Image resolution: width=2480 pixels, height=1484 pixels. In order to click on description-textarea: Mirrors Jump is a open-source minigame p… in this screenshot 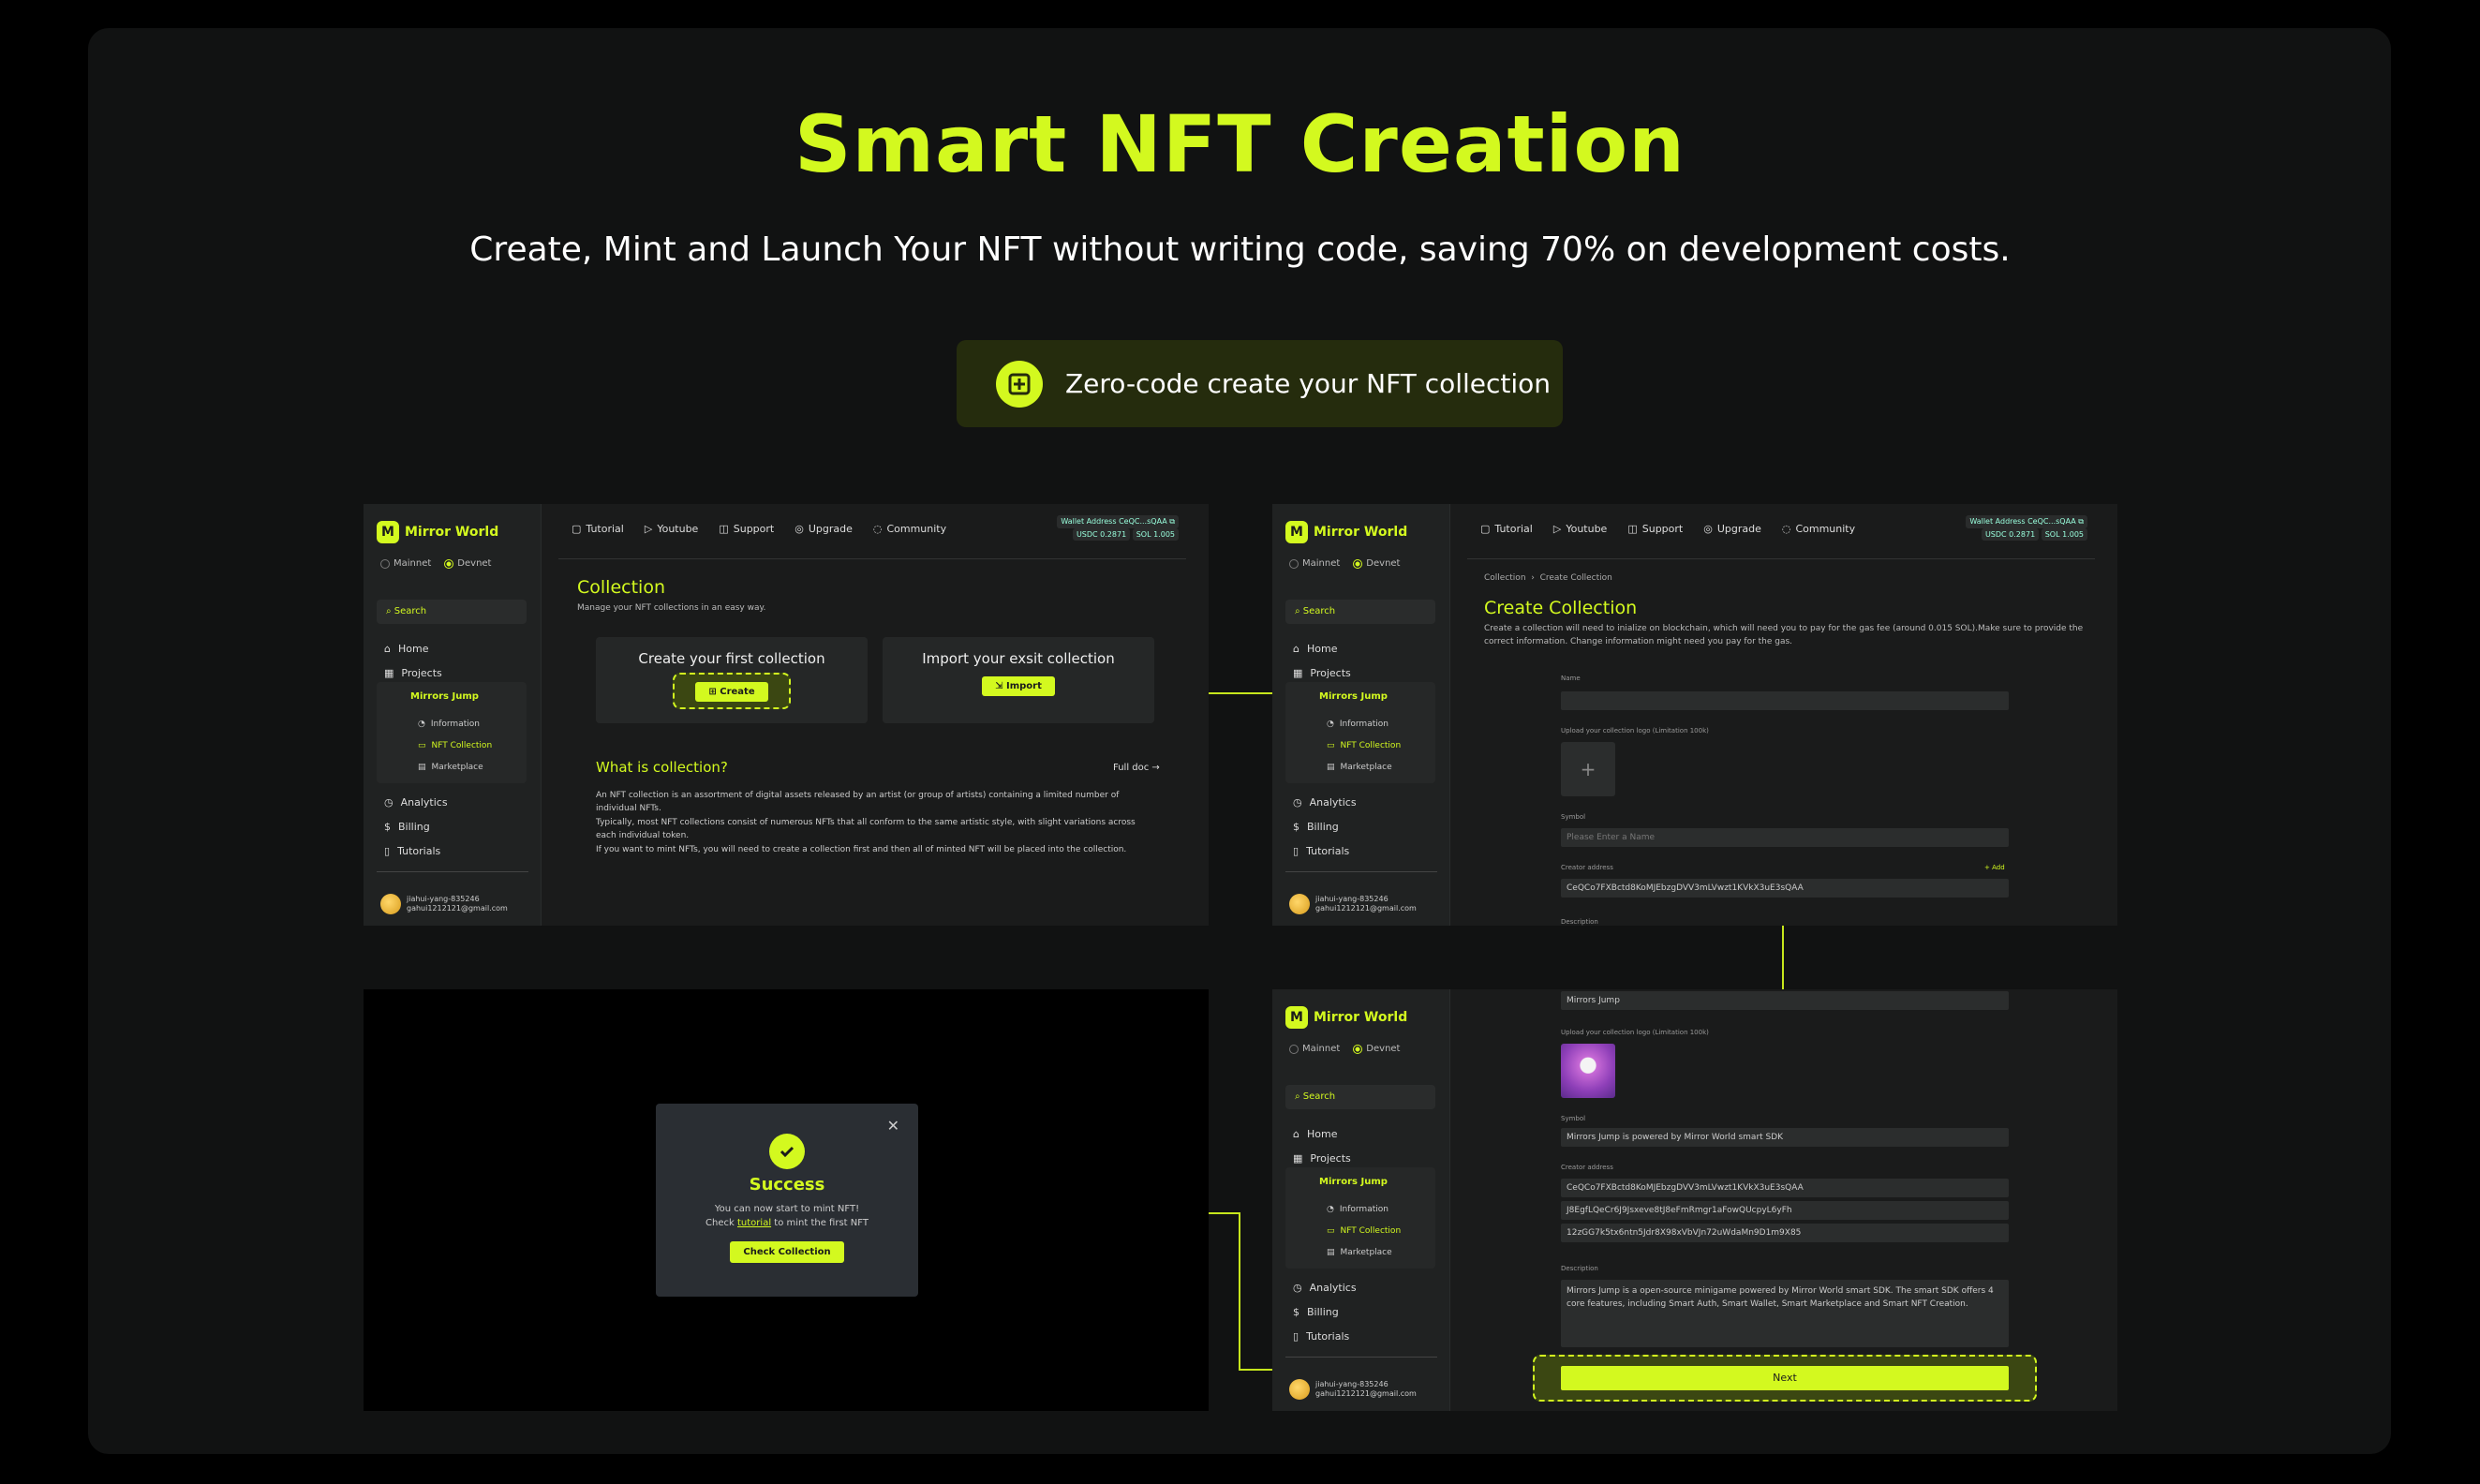, I will do `click(1785, 1313)`.